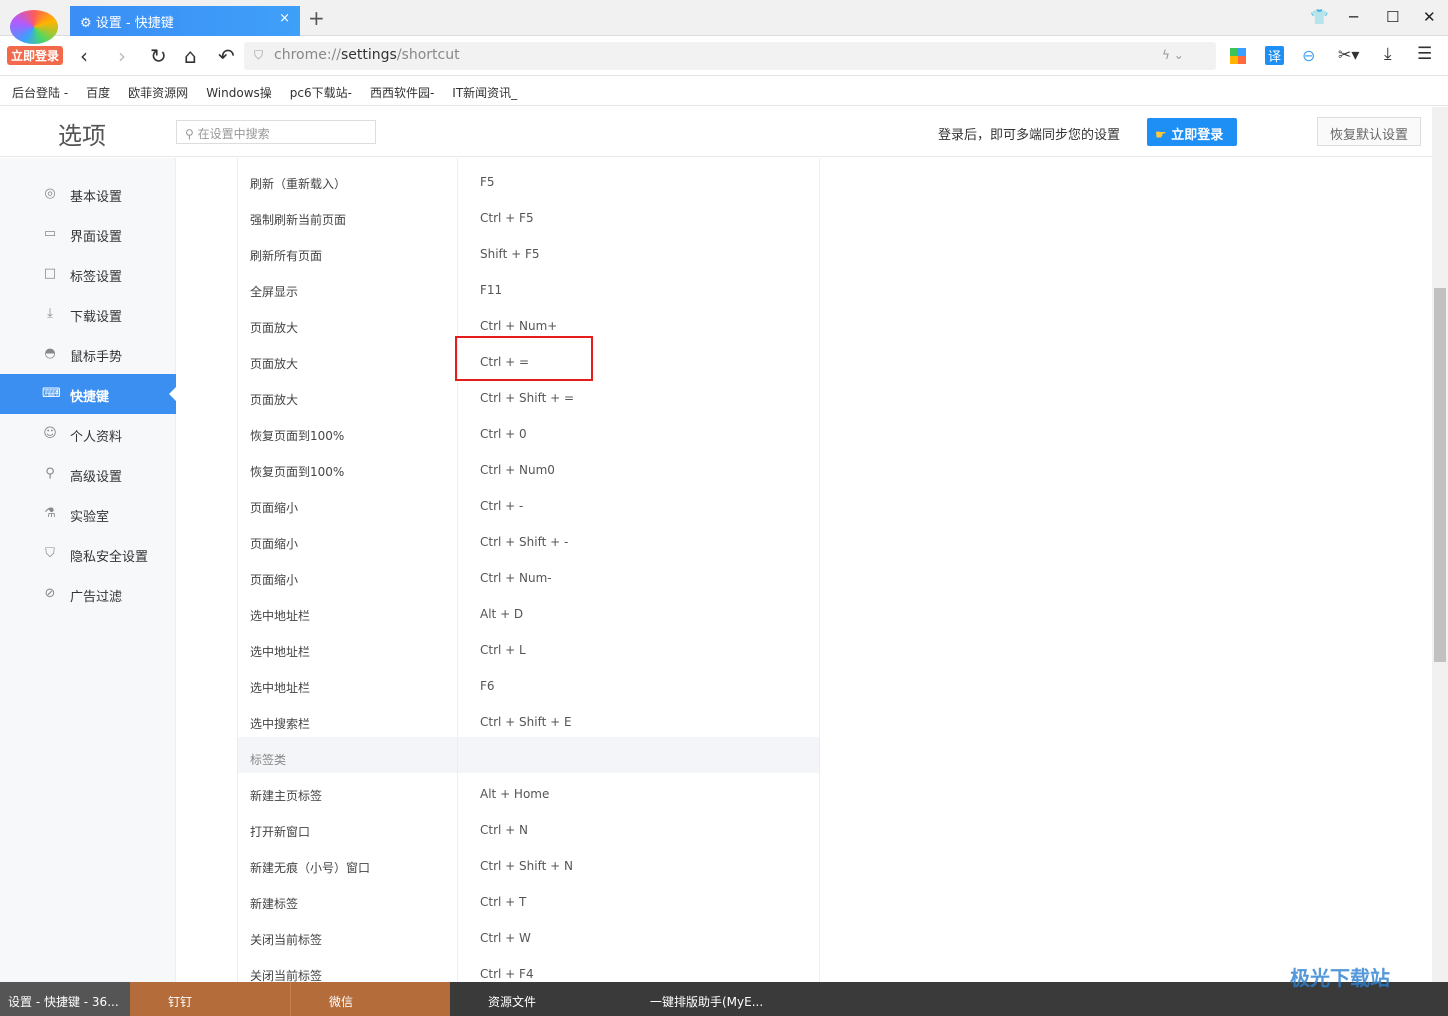  What do you see at coordinates (88, 354) in the screenshot?
I see `sidebar-item: ◓ 鼠标手势` at bounding box center [88, 354].